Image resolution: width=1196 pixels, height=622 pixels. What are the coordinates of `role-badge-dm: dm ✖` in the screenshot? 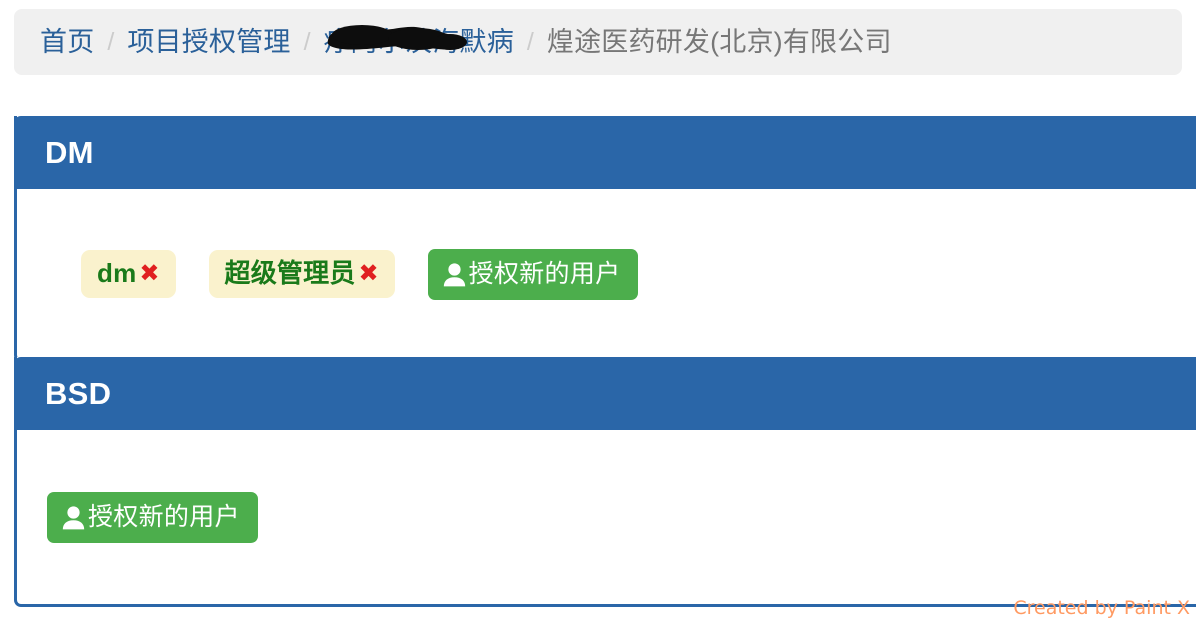 It's located at (128, 274).